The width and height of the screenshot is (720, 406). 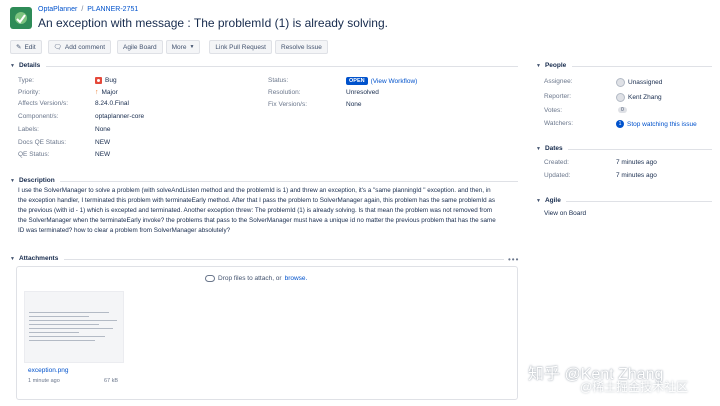 I want to click on pencil-icon: ✎, so click(x=19, y=47).